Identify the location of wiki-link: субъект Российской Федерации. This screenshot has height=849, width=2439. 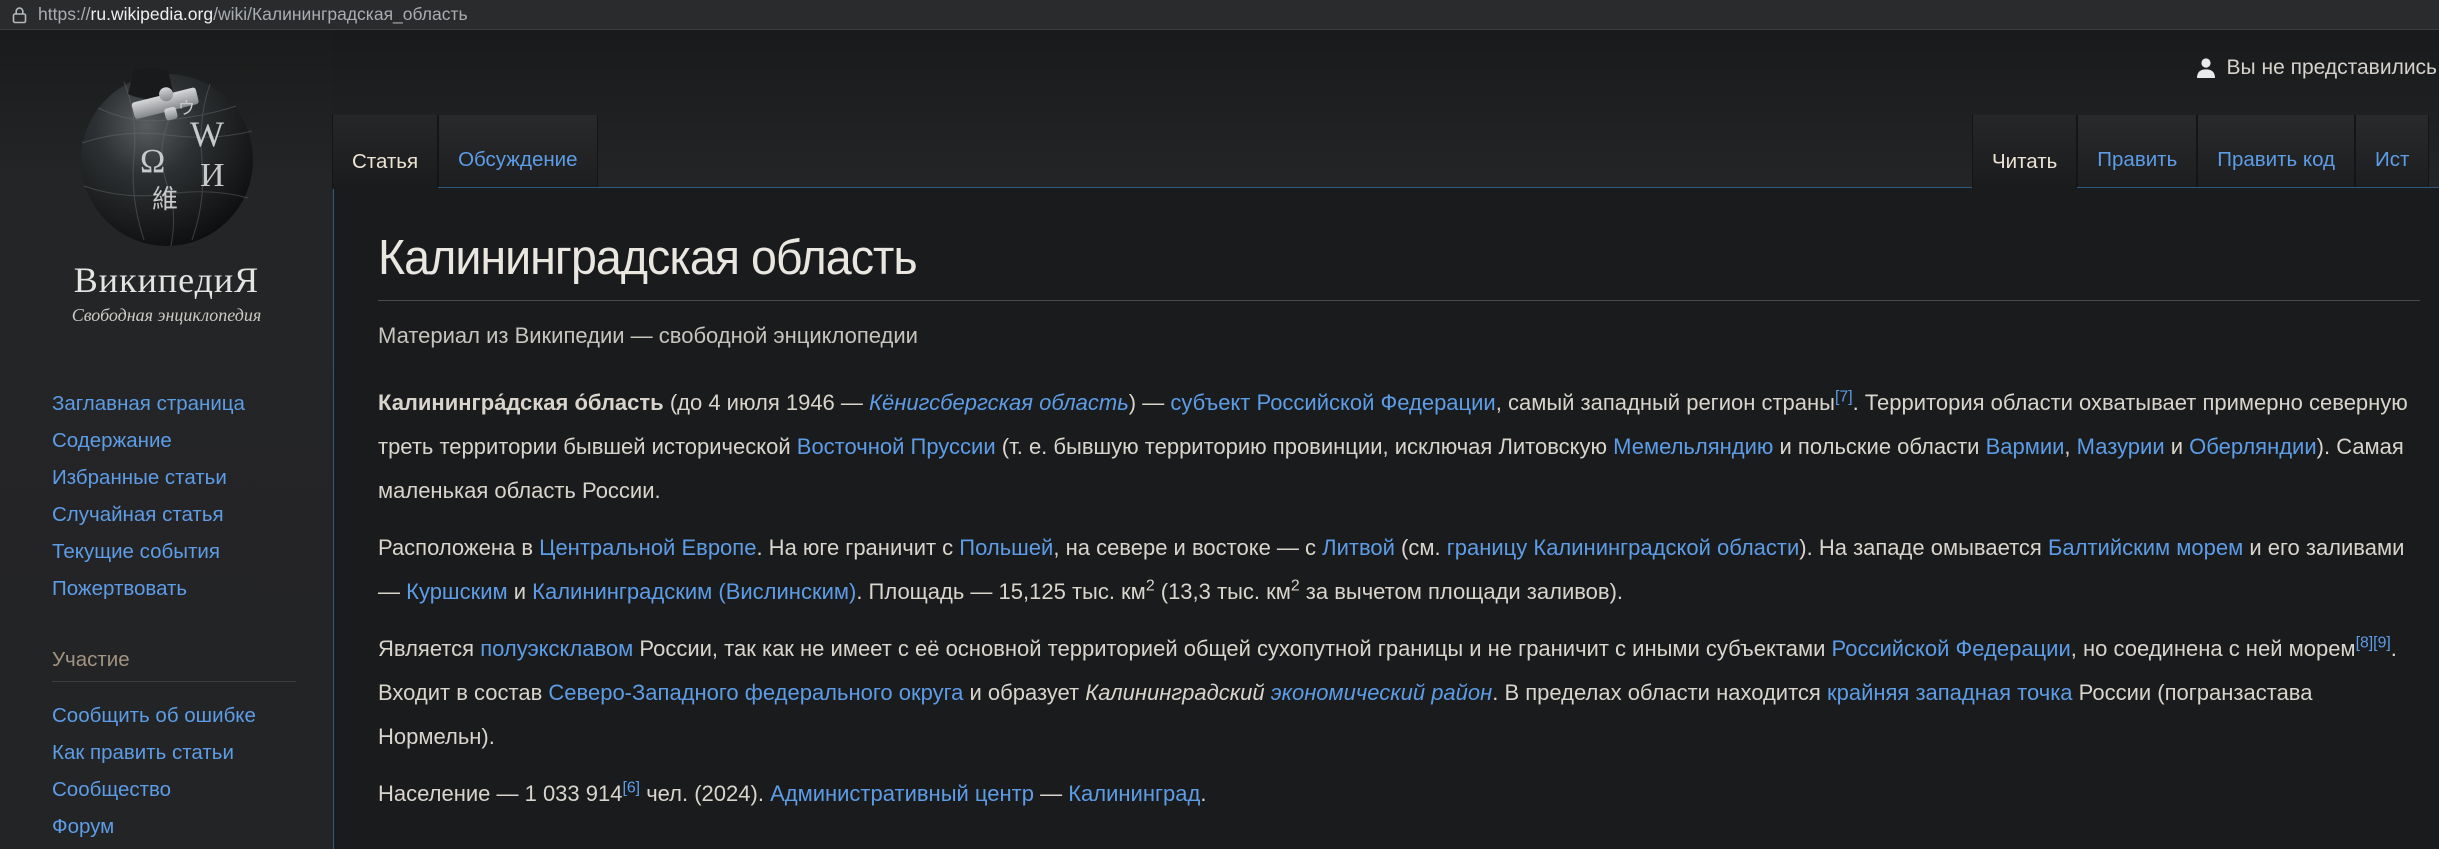
(1332, 402).